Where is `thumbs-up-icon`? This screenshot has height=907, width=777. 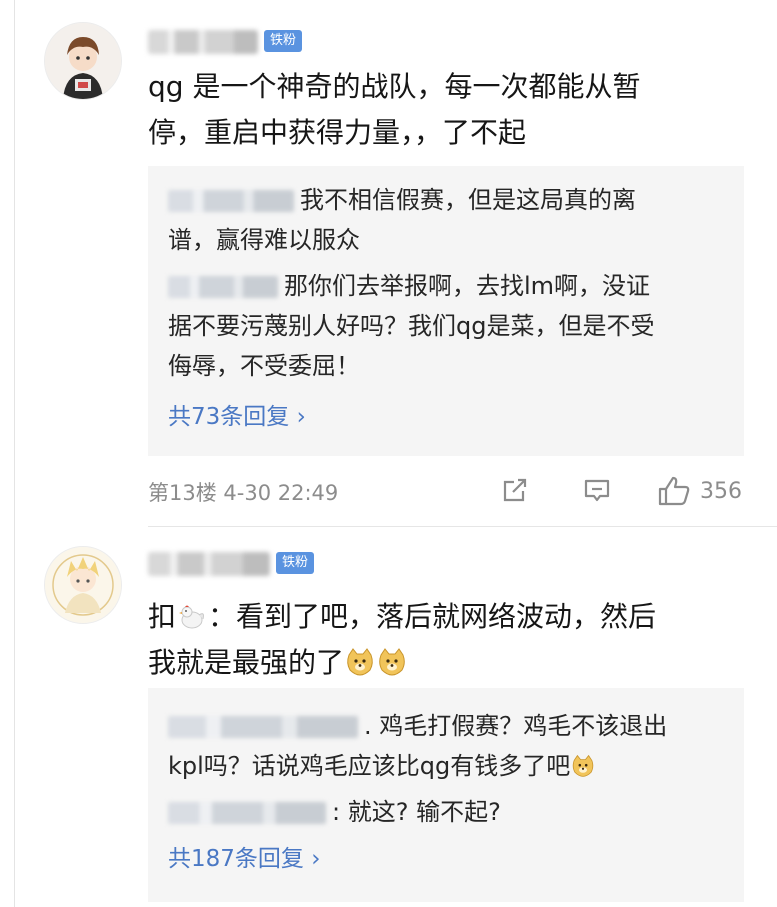 thumbs-up-icon is located at coordinates (674, 491).